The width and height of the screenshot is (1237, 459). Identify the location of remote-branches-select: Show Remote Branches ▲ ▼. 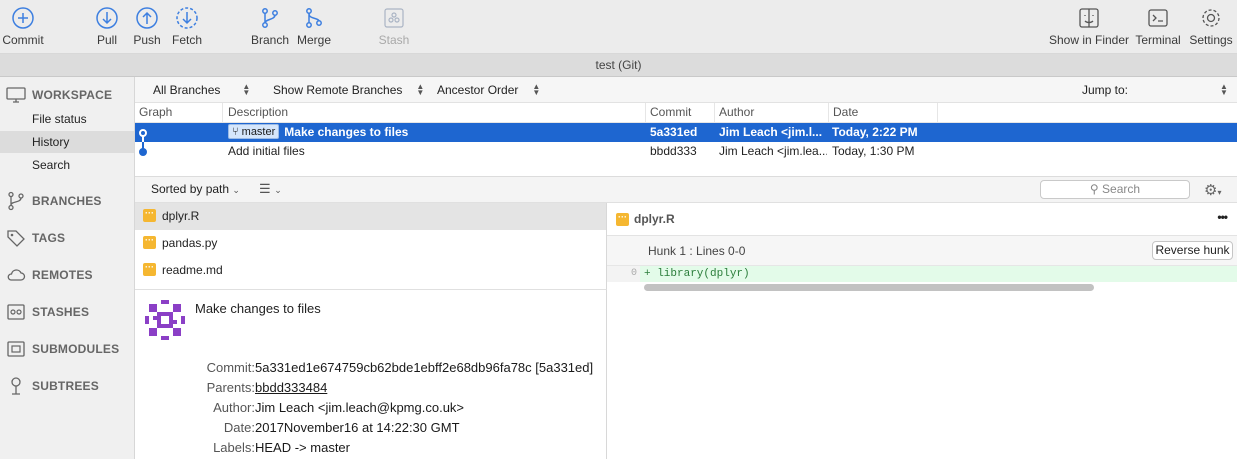
(348, 90).